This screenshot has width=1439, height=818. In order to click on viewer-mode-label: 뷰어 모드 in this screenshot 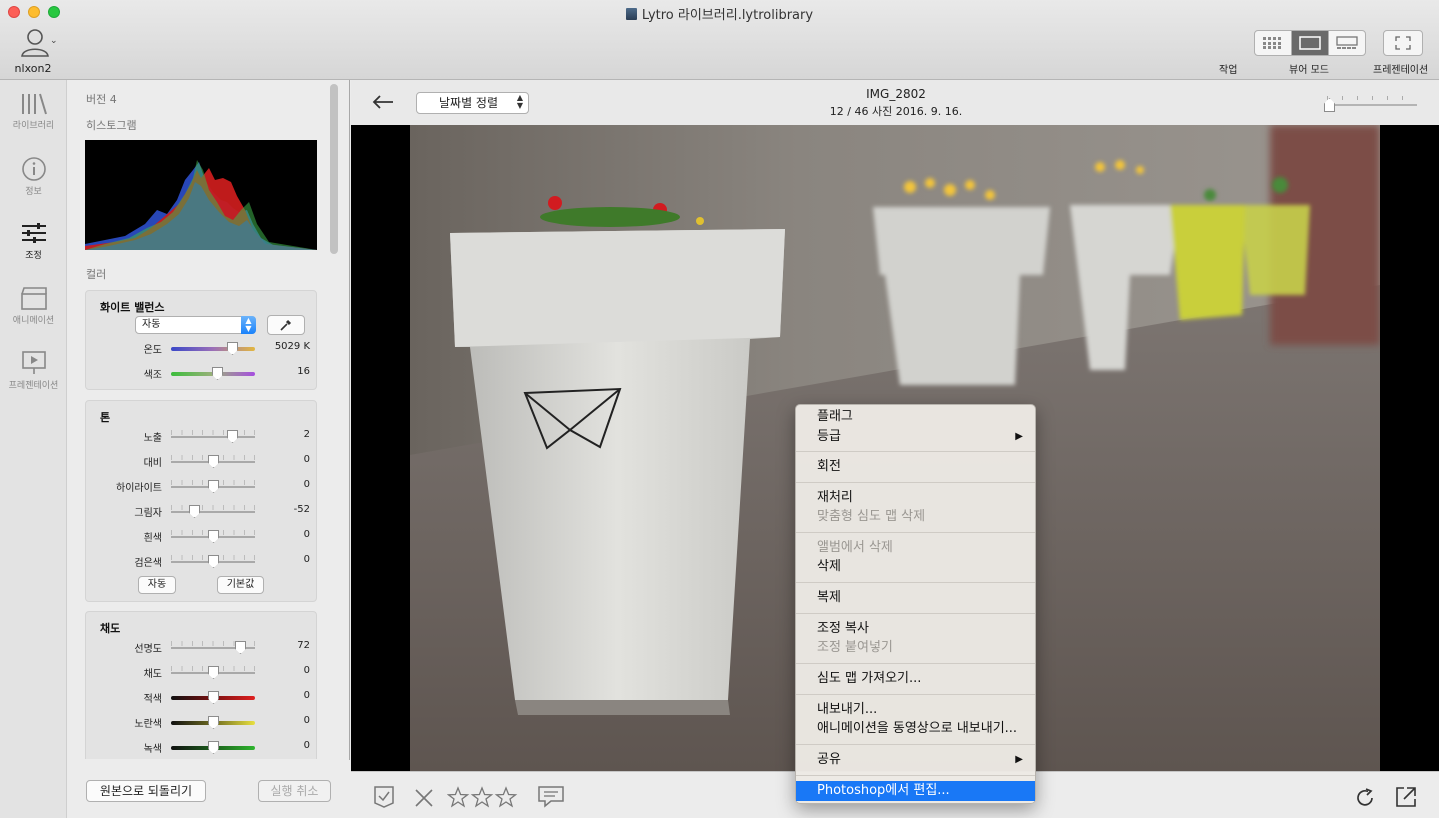, I will do `click(1309, 70)`.